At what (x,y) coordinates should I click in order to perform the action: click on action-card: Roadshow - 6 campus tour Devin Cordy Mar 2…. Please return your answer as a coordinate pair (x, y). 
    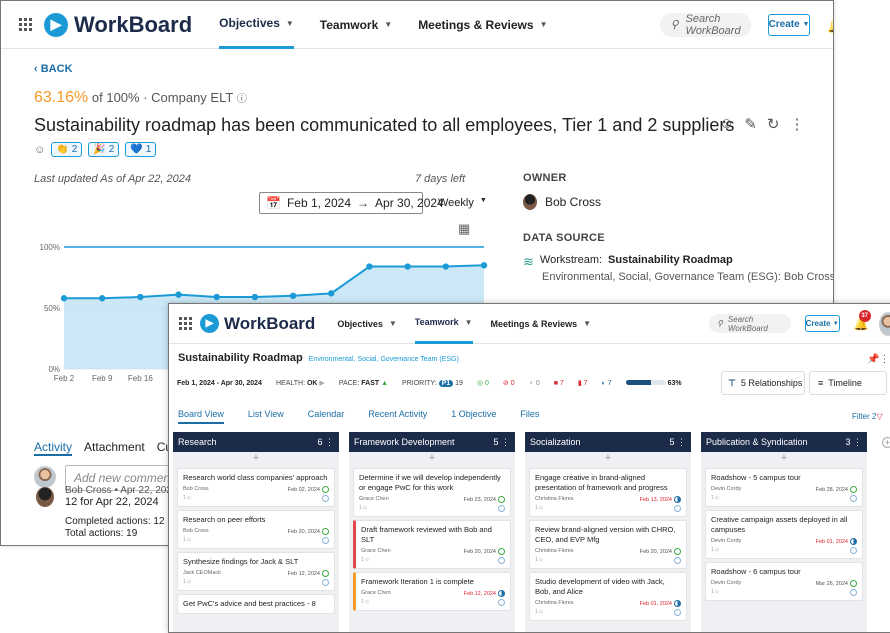
    Looking at the image, I should click on (784, 581).